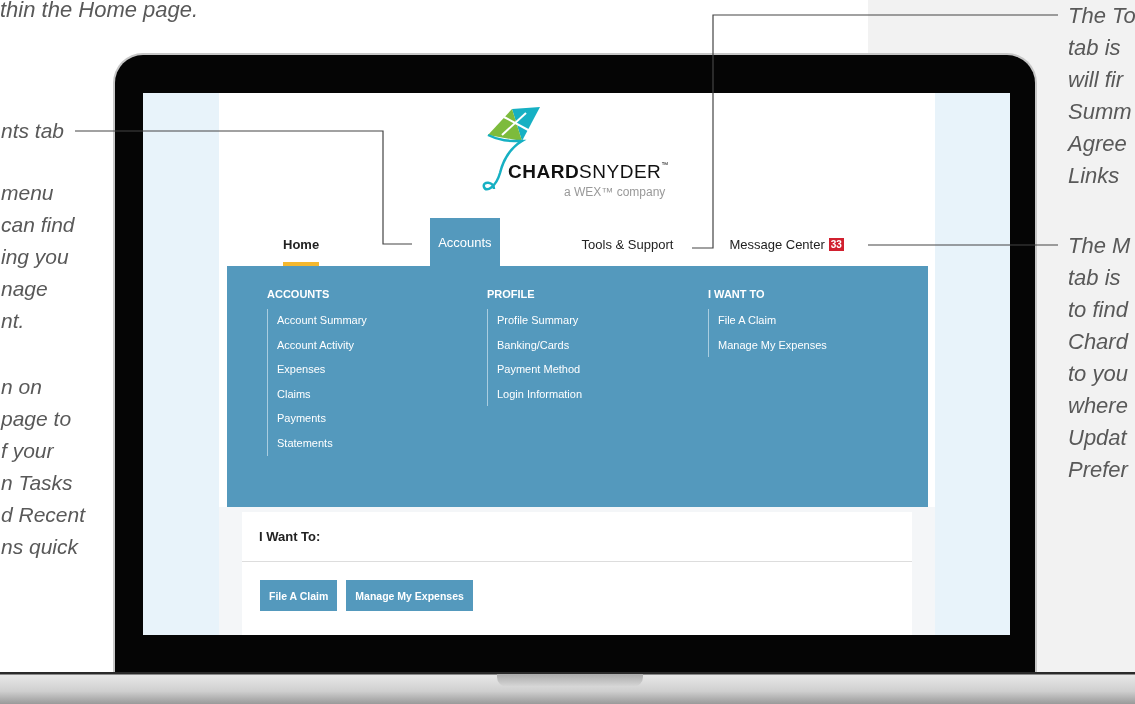  I want to click on menu-link: Statements, so click(382, 443).